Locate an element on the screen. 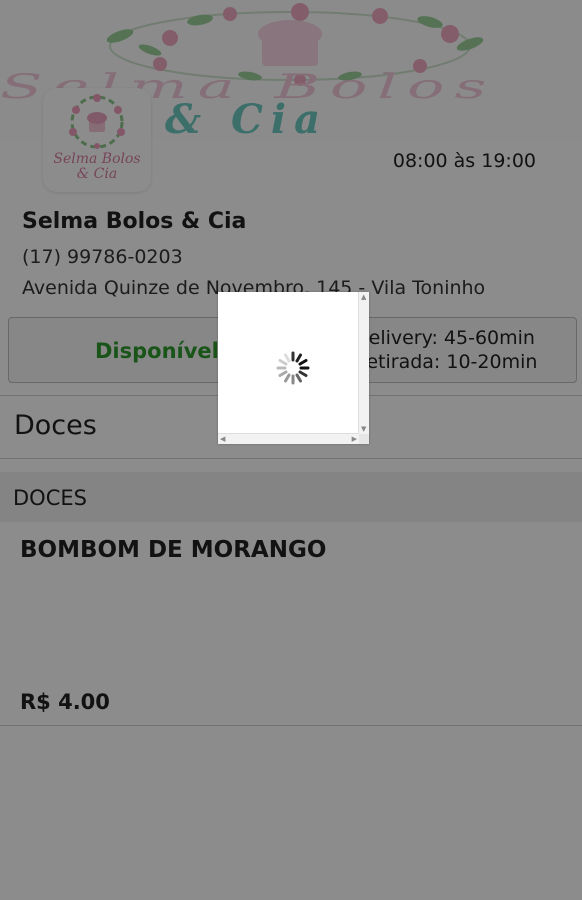 Image resolution: width=582 pixels, height=900 pixels. scroll-right-icon: ▶ is located at coordinates (354, 439).